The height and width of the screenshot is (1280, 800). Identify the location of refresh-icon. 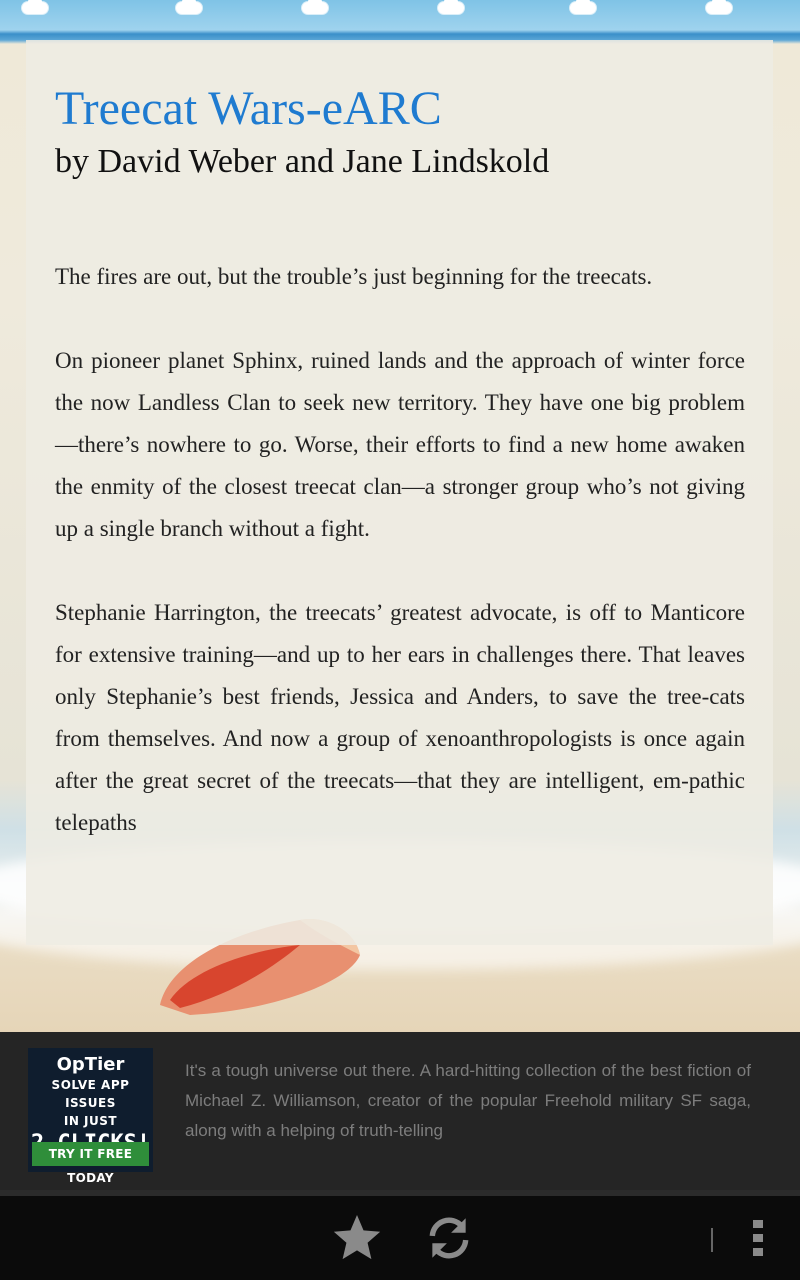
(449, 1238).